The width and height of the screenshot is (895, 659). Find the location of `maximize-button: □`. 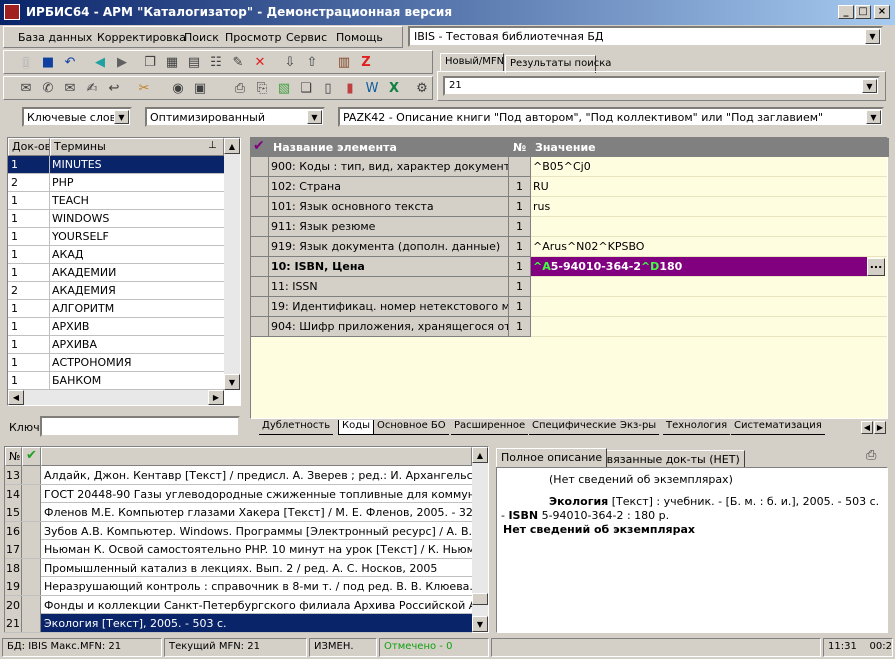

maximize-button: □ is located at coordinates (863, 12).